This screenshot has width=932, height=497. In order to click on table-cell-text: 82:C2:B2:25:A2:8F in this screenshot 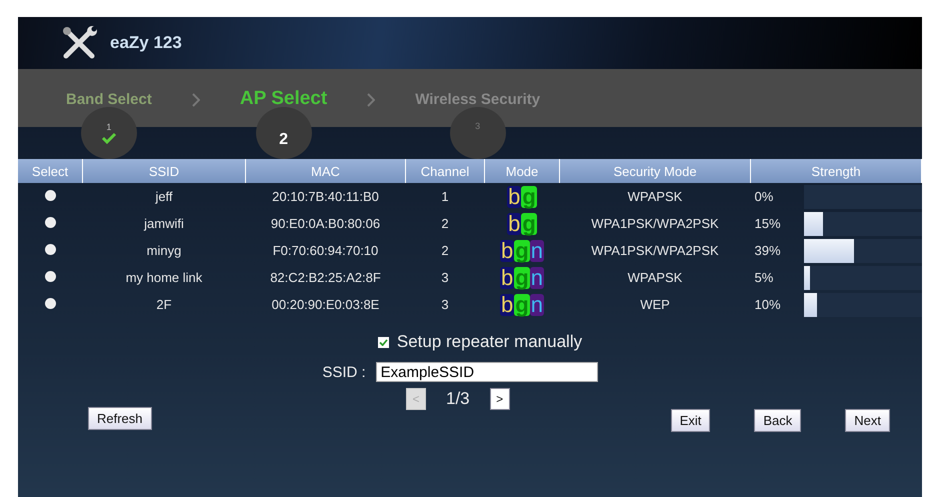, I will do `click(325, 278)`.